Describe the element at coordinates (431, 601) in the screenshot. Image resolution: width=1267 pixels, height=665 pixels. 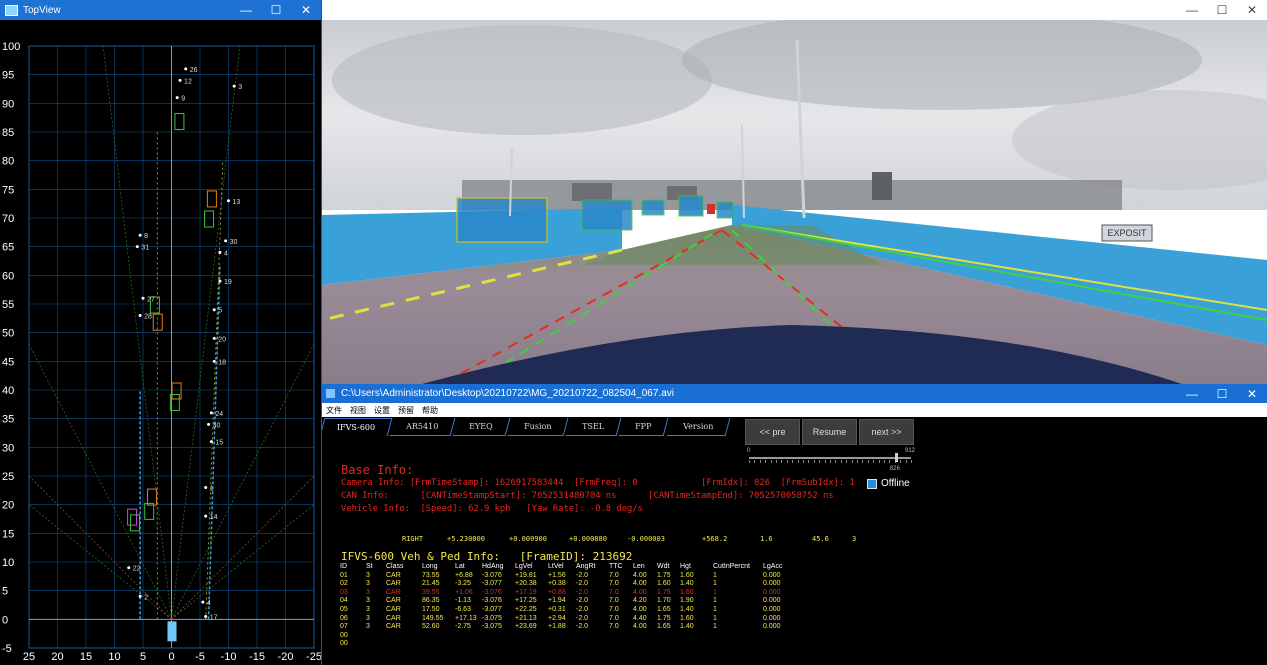
I see `cell-long: 86.35` at that location.